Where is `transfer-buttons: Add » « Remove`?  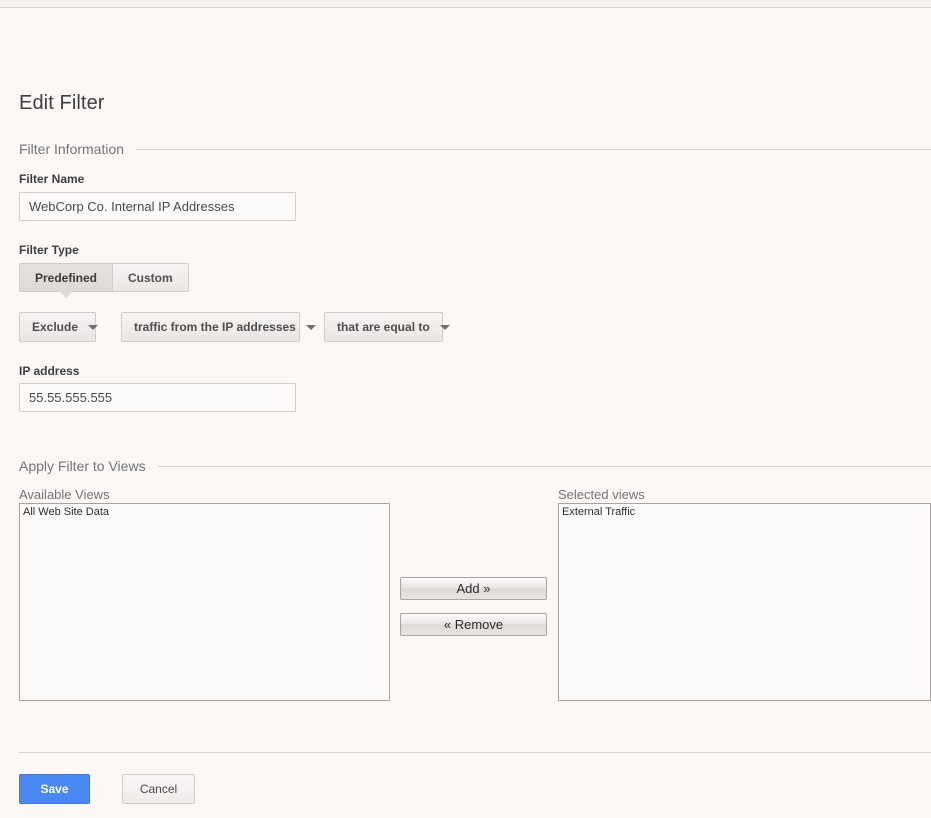 transfer-buttons: Add » « Remove is located at coordinates (473, 613).